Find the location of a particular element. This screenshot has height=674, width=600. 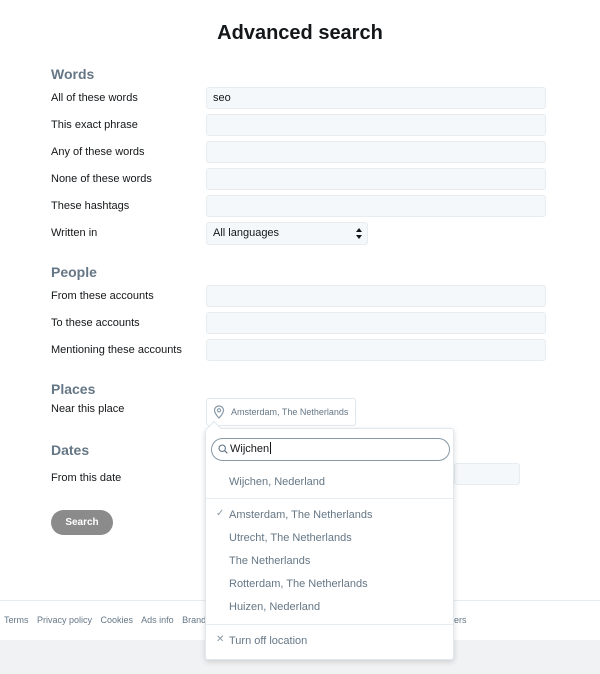

mentioning-accounts-input is located at coordinates (376, 350).